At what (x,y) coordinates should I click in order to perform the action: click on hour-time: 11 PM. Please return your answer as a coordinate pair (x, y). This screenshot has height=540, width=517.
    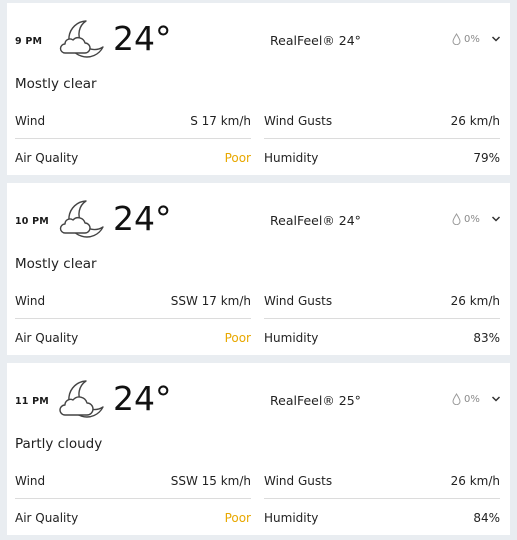
    Looking at the image, I should click on (32, 401).